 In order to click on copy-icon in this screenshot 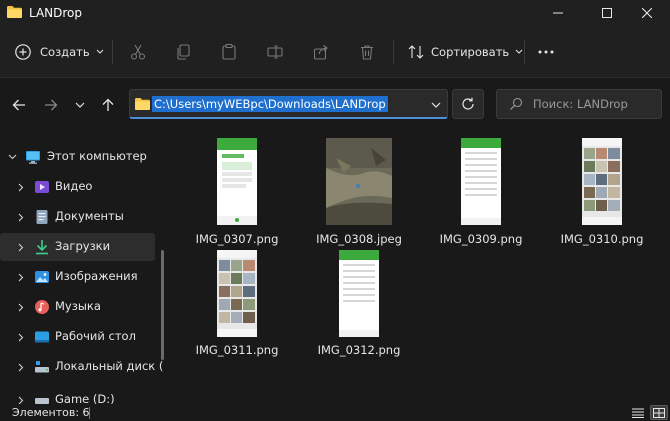, I will do `click(183, 52)`.